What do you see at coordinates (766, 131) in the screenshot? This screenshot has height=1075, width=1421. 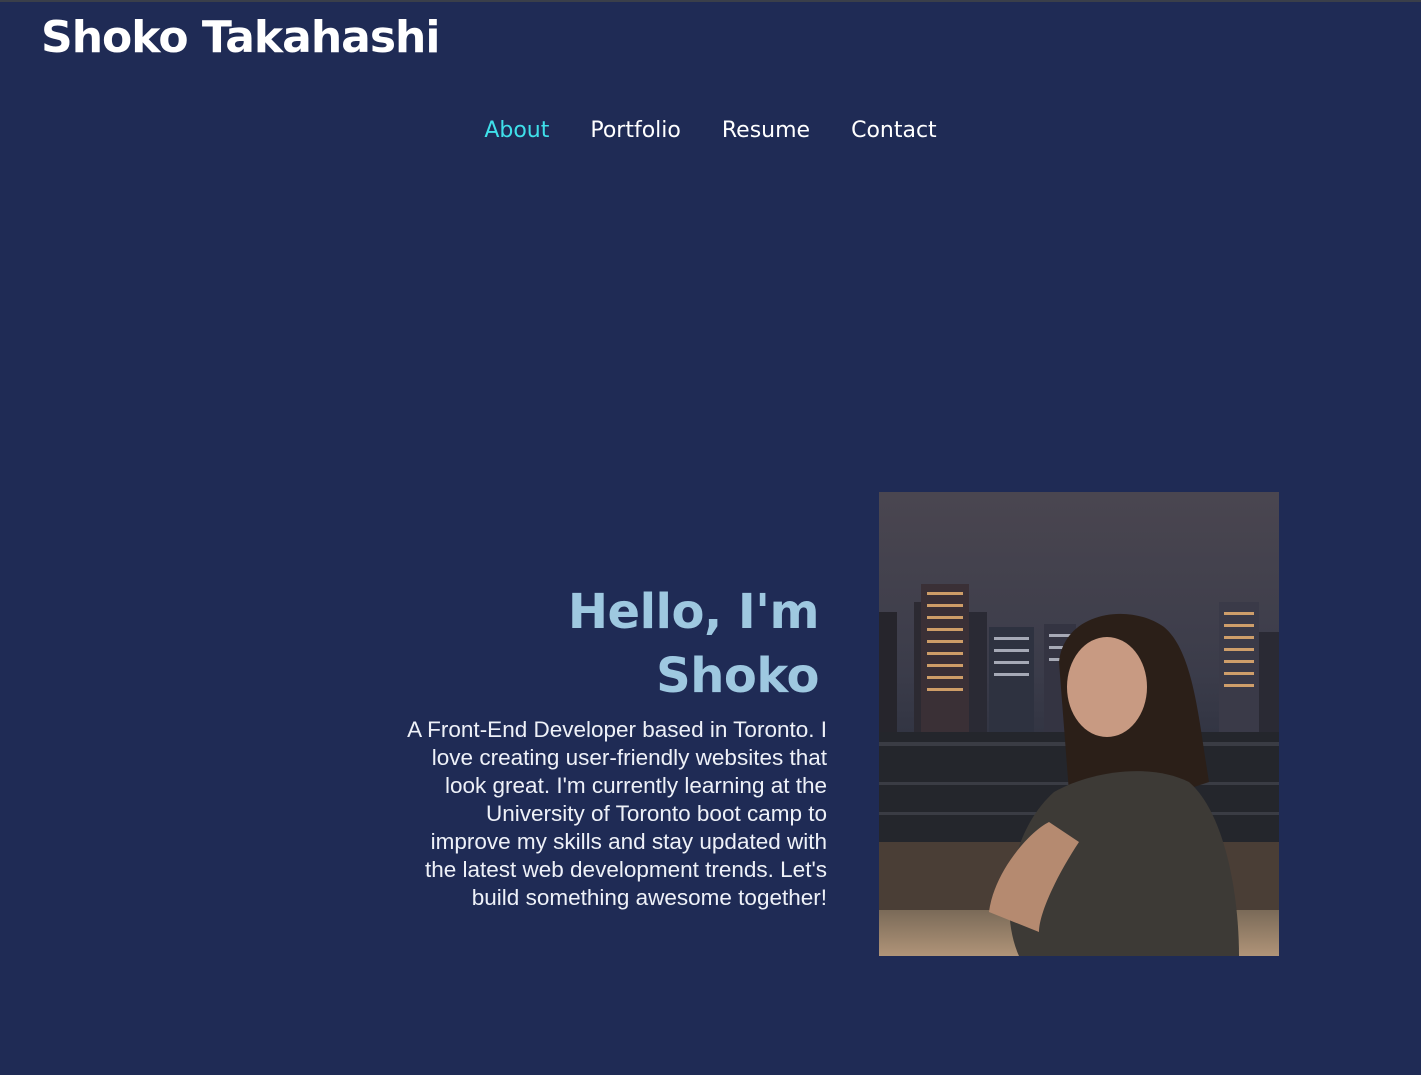 I see `nav-link-resume: Resume` at bounding box center [766, 131].